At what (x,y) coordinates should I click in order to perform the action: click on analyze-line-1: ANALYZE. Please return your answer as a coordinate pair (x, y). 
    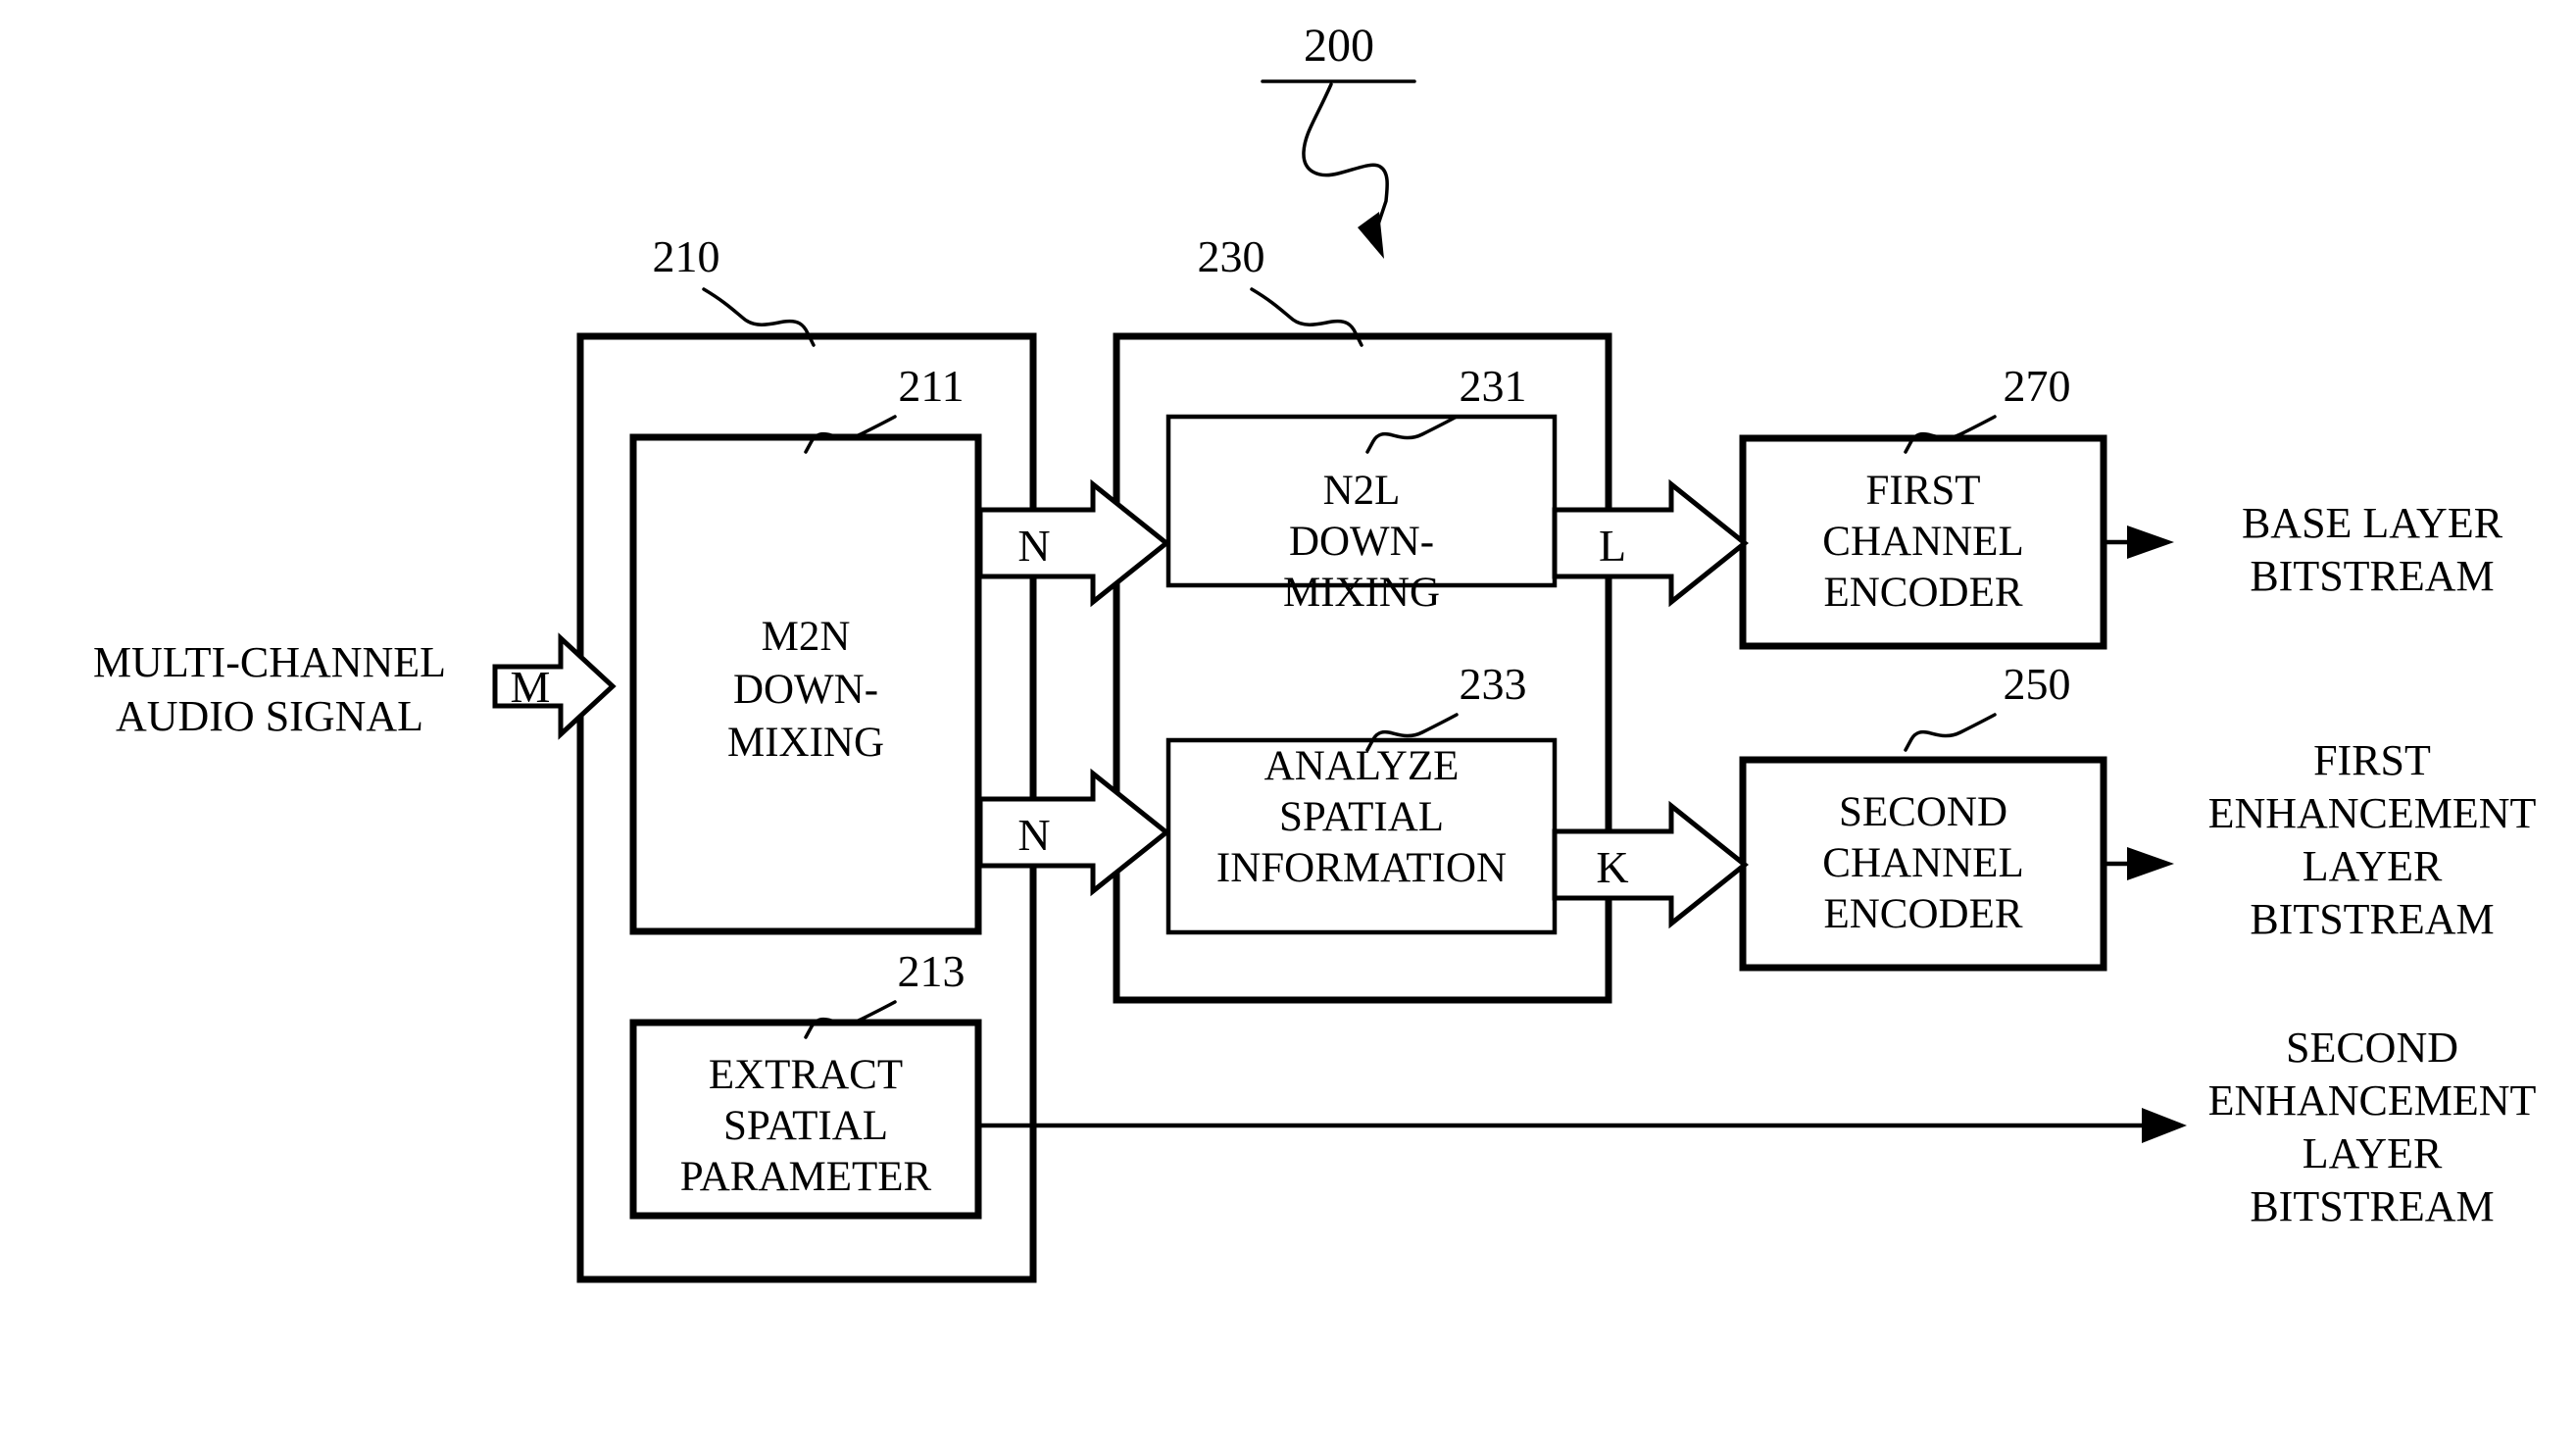
    Looking at the image, I should click on (1362, 766).